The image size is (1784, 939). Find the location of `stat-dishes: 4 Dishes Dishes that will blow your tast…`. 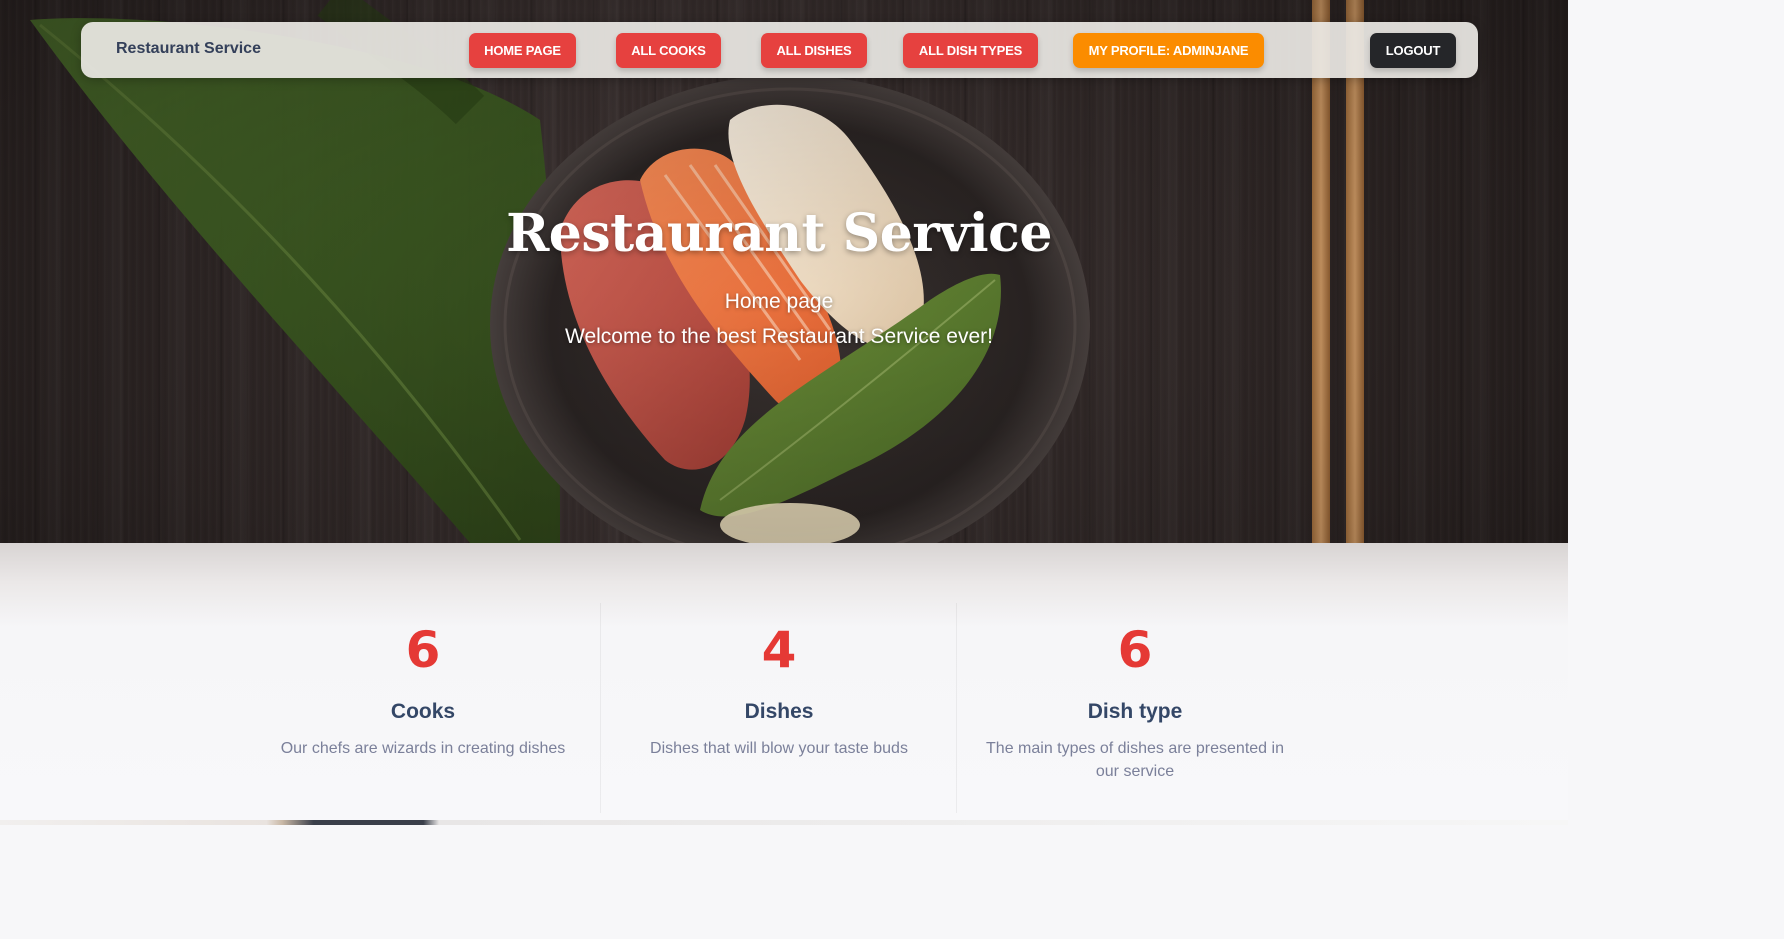

stat-dishes: 4 Dishes Dishes that will blow your tast… is located at coordinates (779, 678).